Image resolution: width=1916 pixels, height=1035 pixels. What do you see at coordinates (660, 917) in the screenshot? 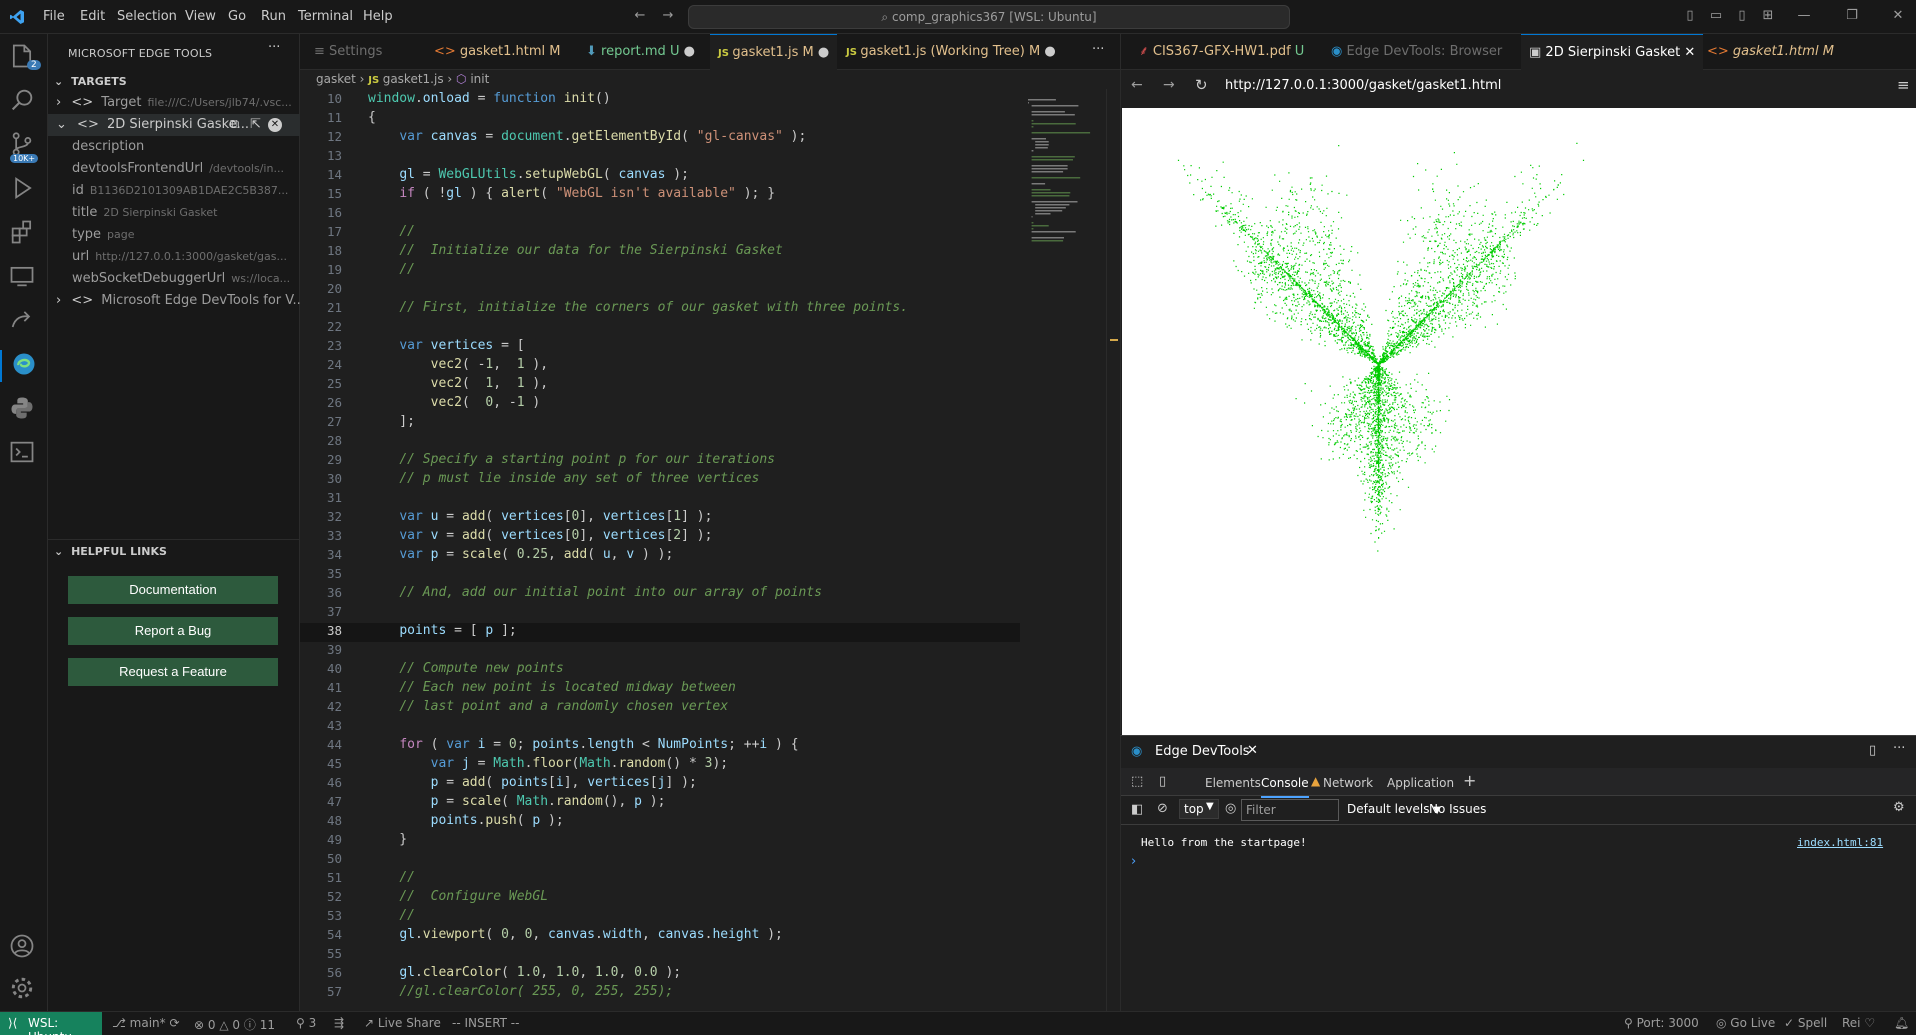
I see `code-line: 53 //` at bounding box center [660, 917].